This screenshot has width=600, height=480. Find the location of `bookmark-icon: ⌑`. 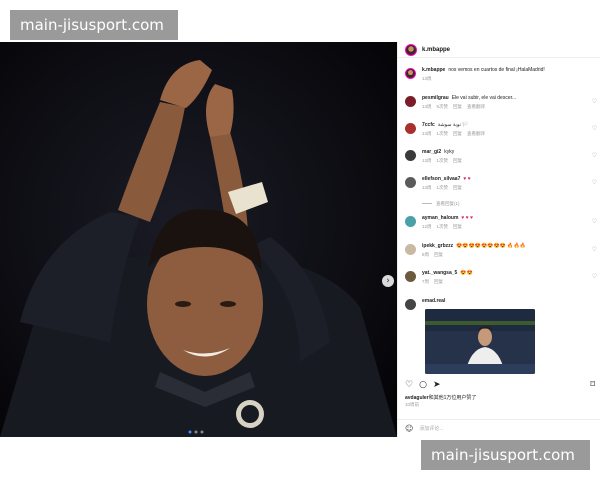

bookmark-icon: ⌑ is located at coordinates (592, 385).